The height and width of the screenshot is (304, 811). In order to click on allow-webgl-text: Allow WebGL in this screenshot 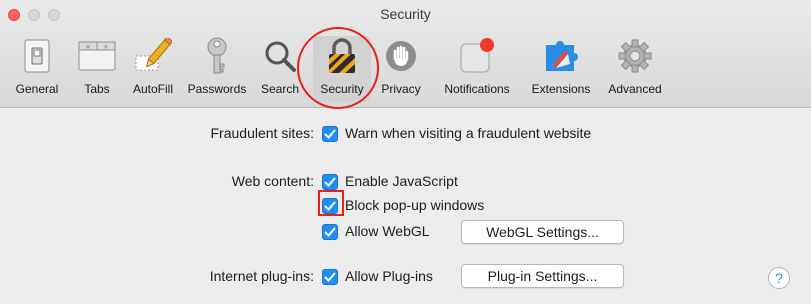, I will do `click(387, 231)`.